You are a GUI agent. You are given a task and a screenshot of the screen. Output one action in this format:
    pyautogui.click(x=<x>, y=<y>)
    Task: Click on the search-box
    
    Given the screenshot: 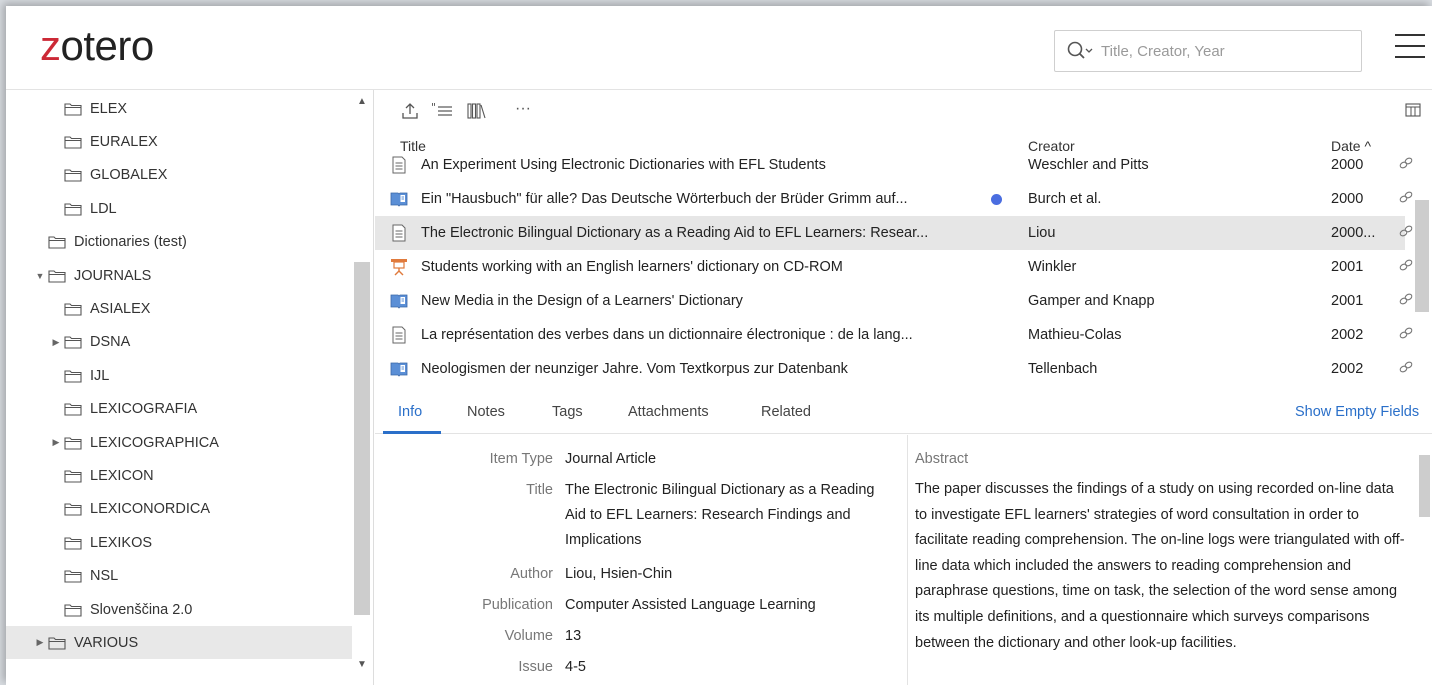 What is the action you would take?
    pyautogui.click(x=1208, y=51)
    